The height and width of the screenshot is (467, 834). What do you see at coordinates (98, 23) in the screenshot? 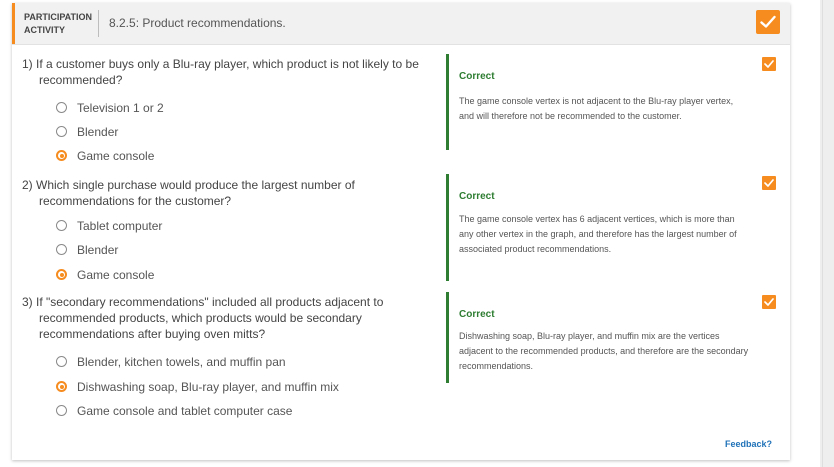
I see `header-divider` at bounding box center [98, 23].